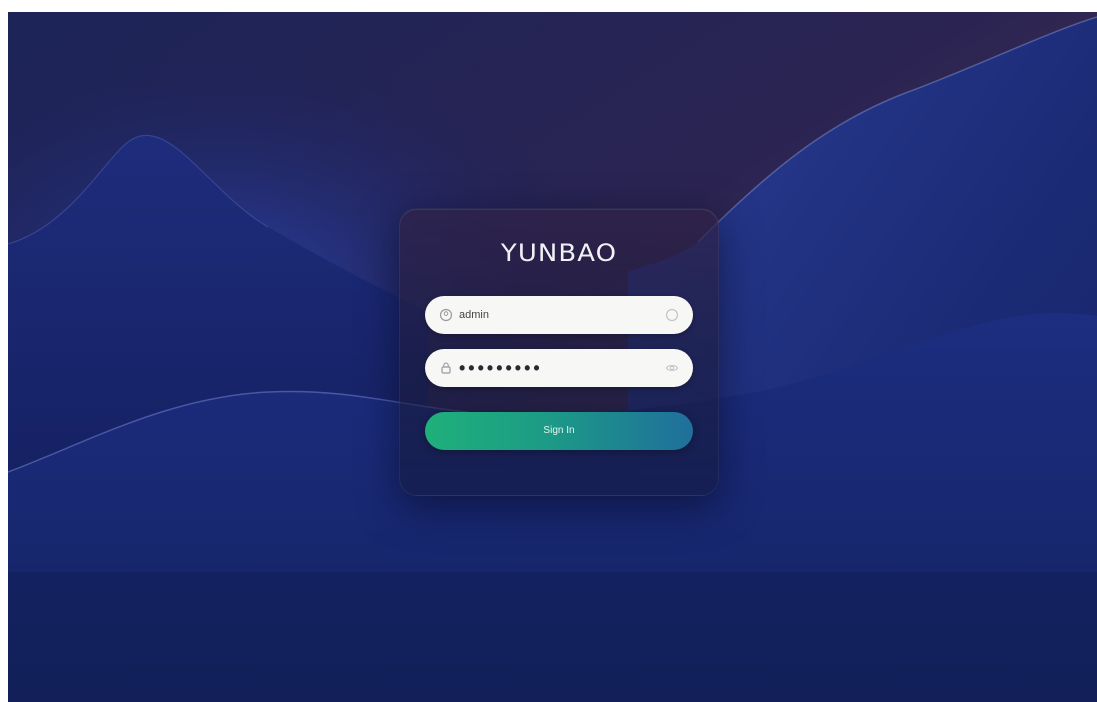 The image size is (1097, 702). Describe the element at coordinates (446, 315) in the screenshot. I see `user-icon` at that location.